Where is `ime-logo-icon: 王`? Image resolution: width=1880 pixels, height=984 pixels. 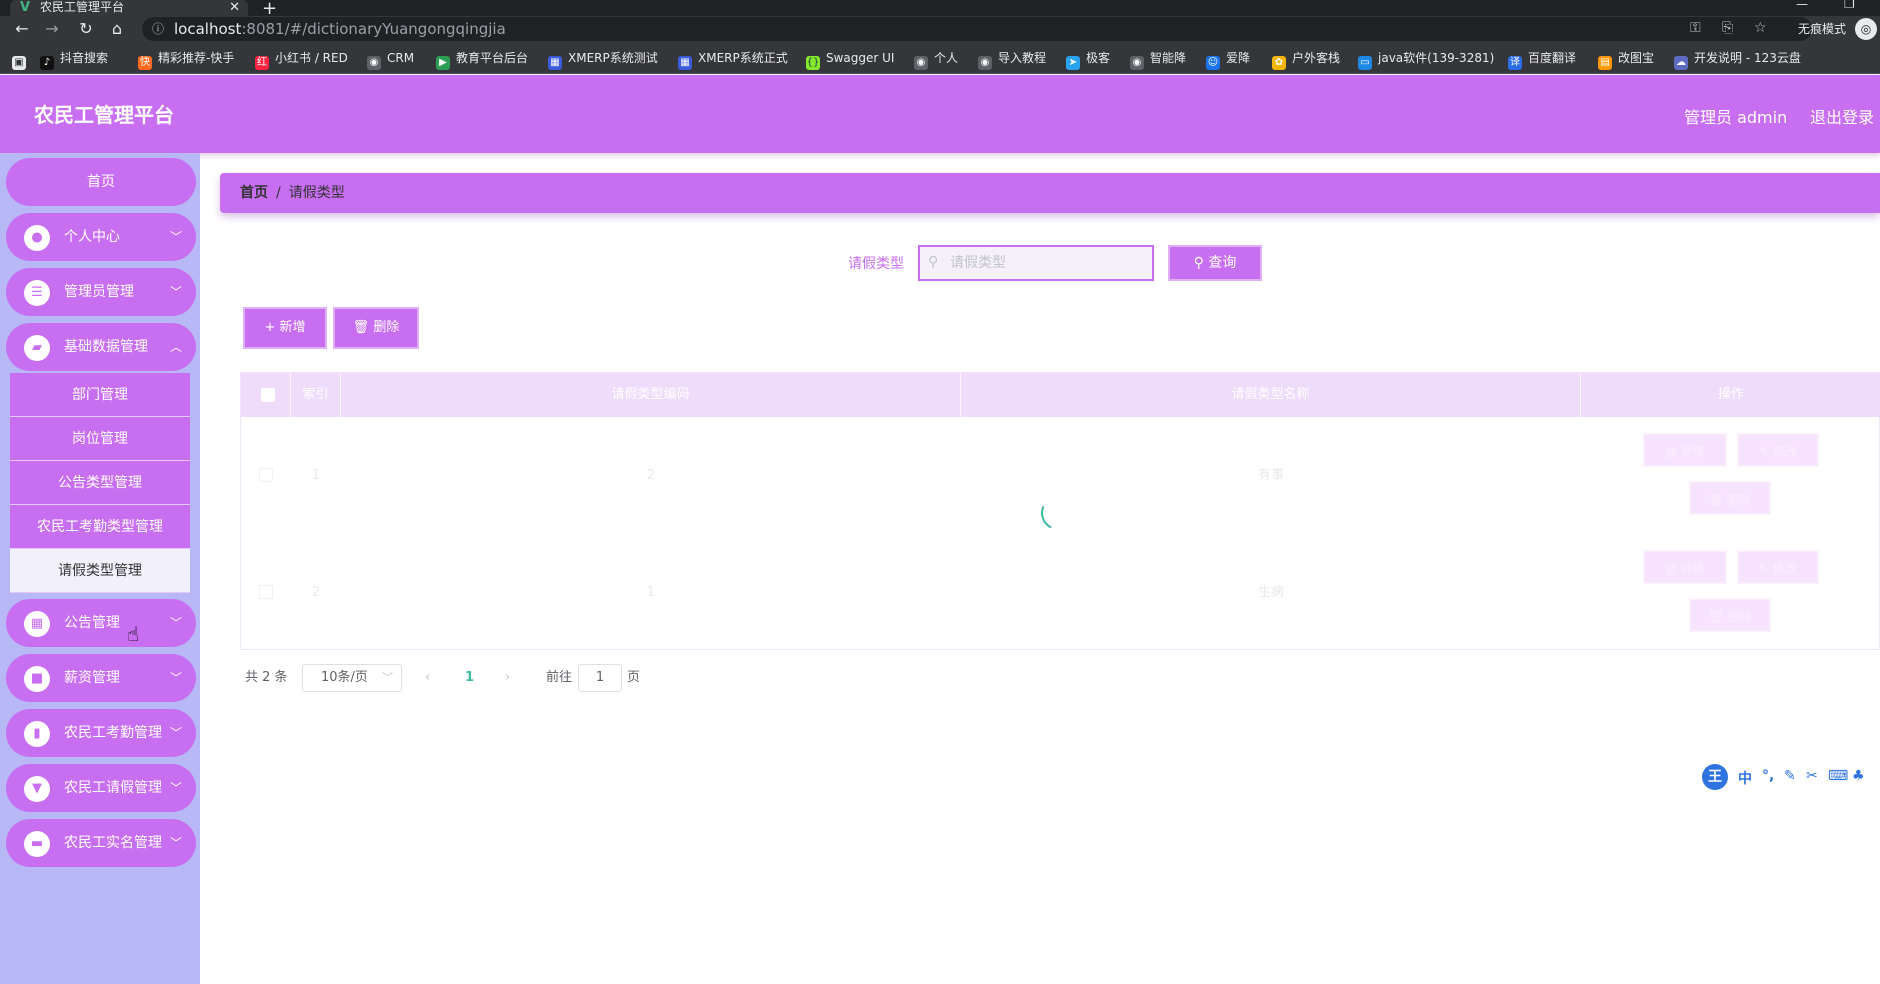 ime-logo-icon: 王 is located at coordinates (1715, 777).